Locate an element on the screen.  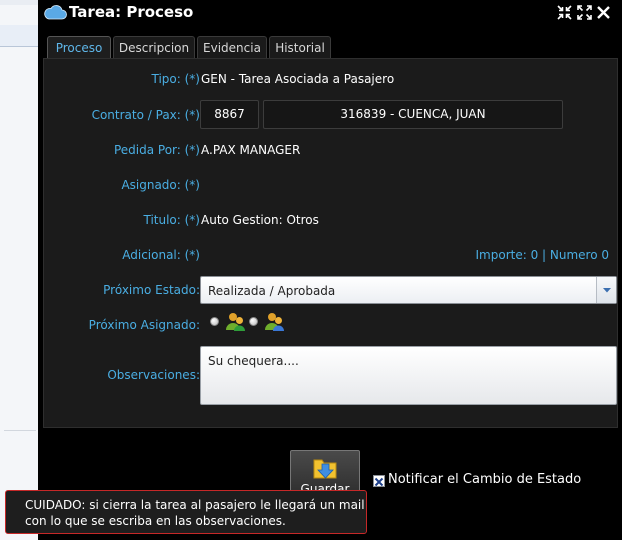
tab-descripcion: Descripcion is located at coordinates (154, 47).